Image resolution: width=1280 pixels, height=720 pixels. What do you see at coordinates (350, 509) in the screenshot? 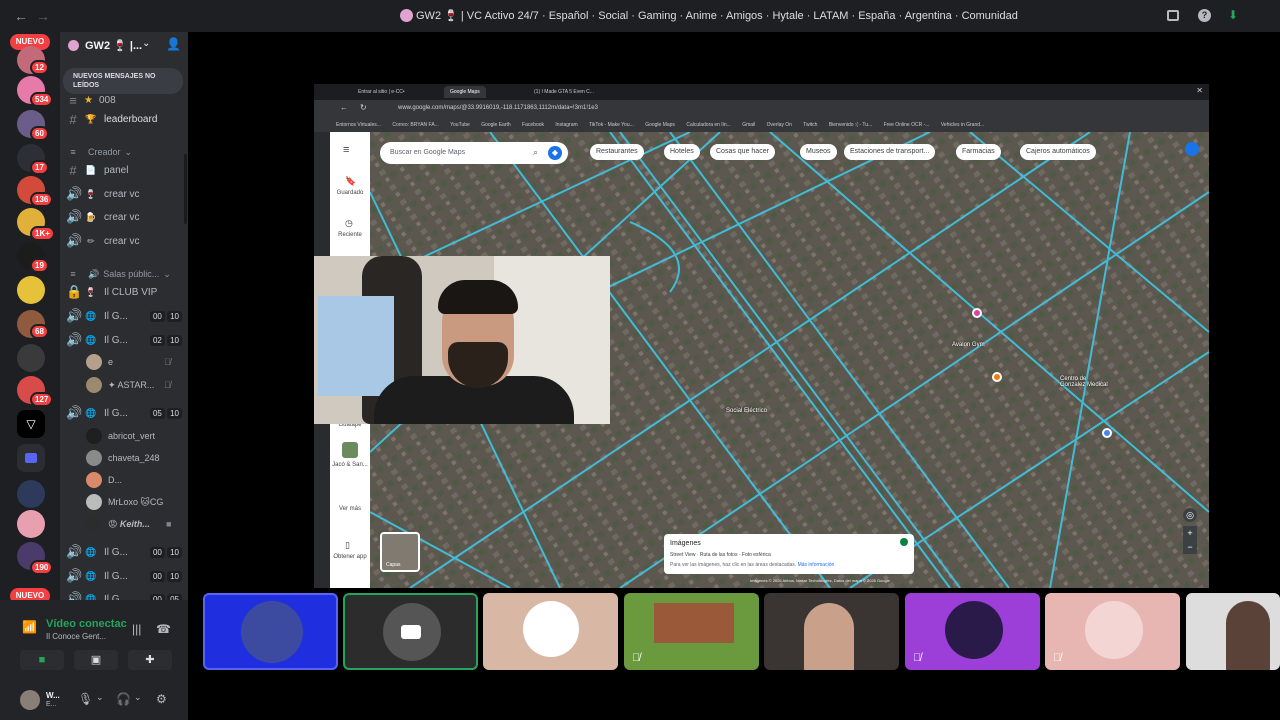
I see `more-label: Ver más` at bounding box center [350, 509].